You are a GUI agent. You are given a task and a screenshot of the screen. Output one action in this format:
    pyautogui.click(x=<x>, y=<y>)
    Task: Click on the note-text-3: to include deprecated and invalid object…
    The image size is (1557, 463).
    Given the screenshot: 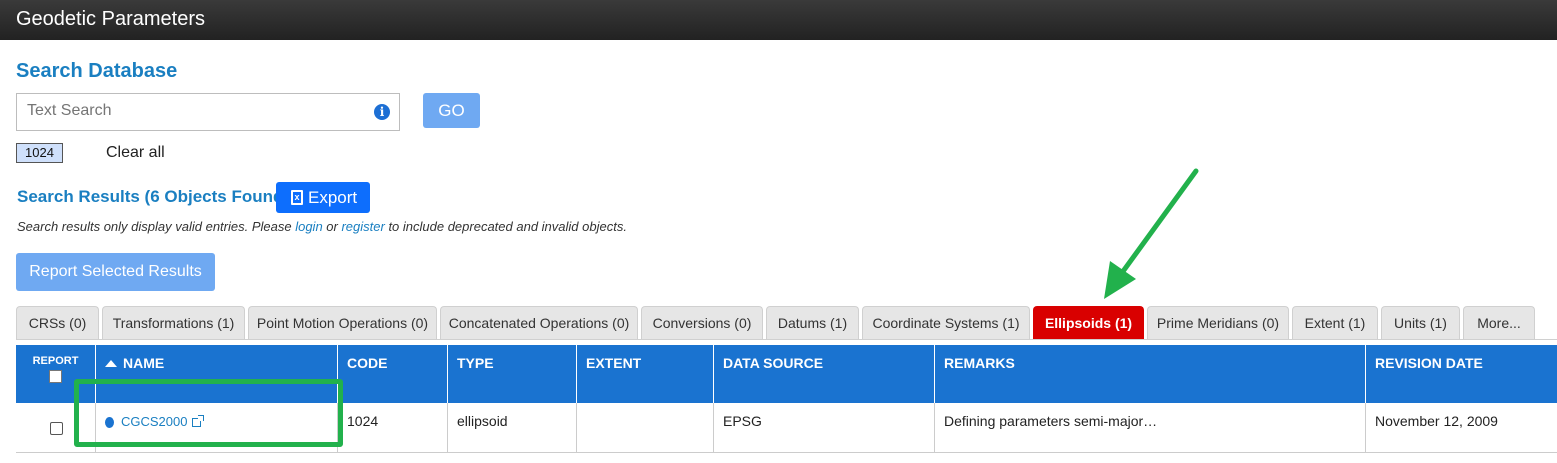 What is the action you would take?
    pyautogui.click(x=505, y=226)
    